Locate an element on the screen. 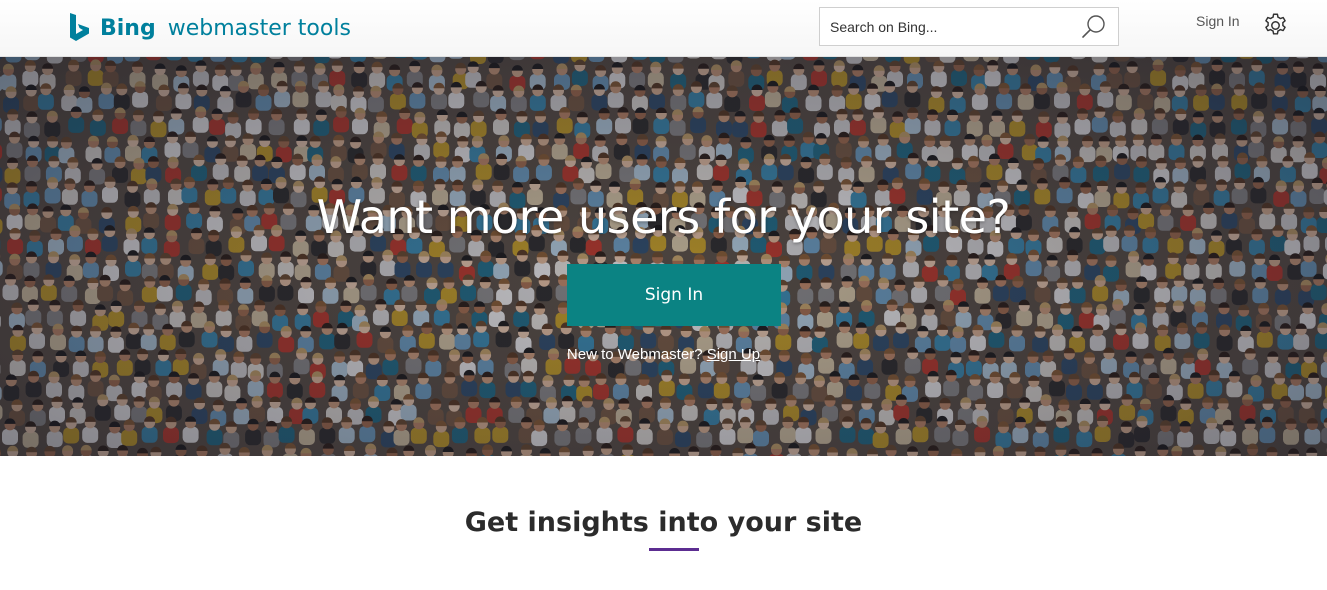 Image resolution: width=1327 pixels, height=590 pixels. hero-title: Want more users for your site? is located at coordinates (663, 217).